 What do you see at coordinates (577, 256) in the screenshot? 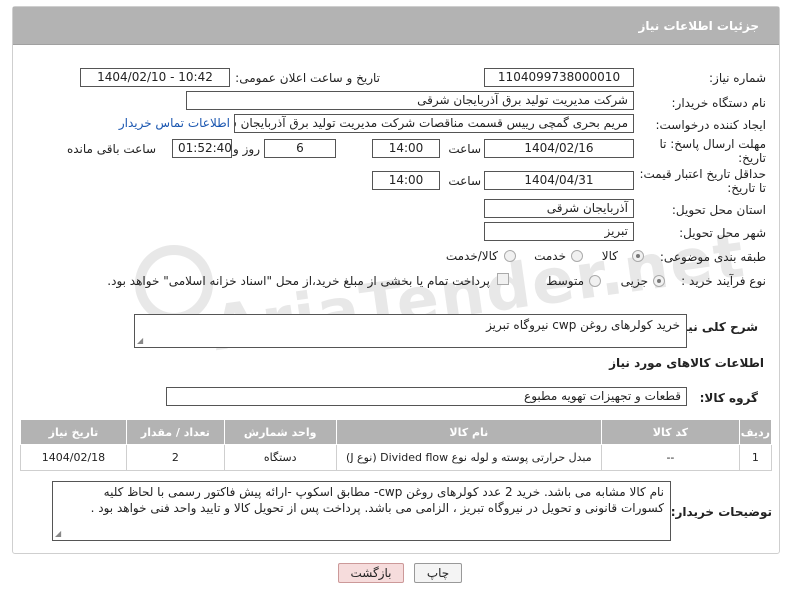
I see `category-service-radio` at bounding box center [577, 256].